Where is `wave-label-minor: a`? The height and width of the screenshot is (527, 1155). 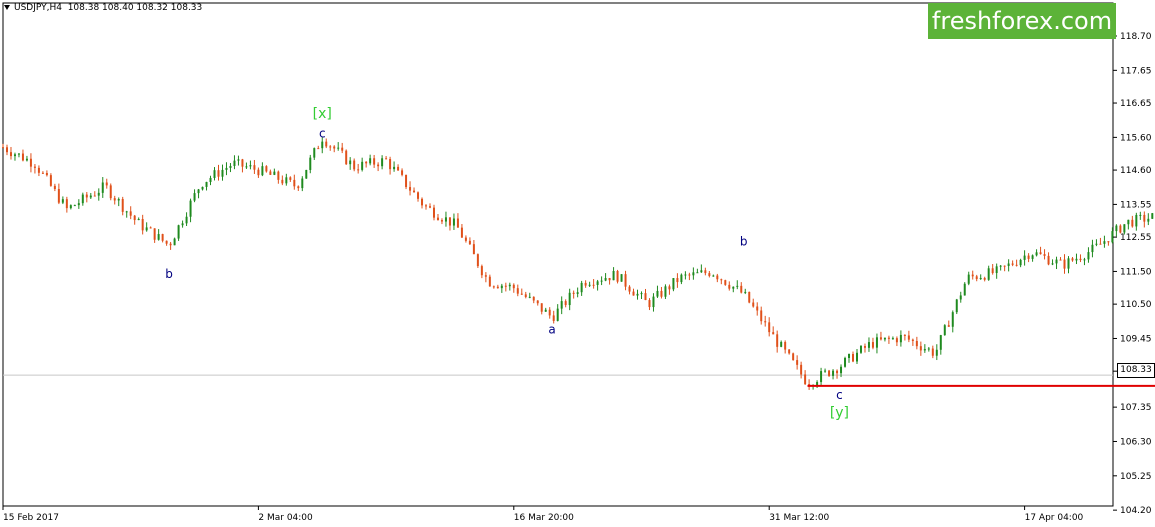
wave-label-minor: a is located at coordinates (551, 330).